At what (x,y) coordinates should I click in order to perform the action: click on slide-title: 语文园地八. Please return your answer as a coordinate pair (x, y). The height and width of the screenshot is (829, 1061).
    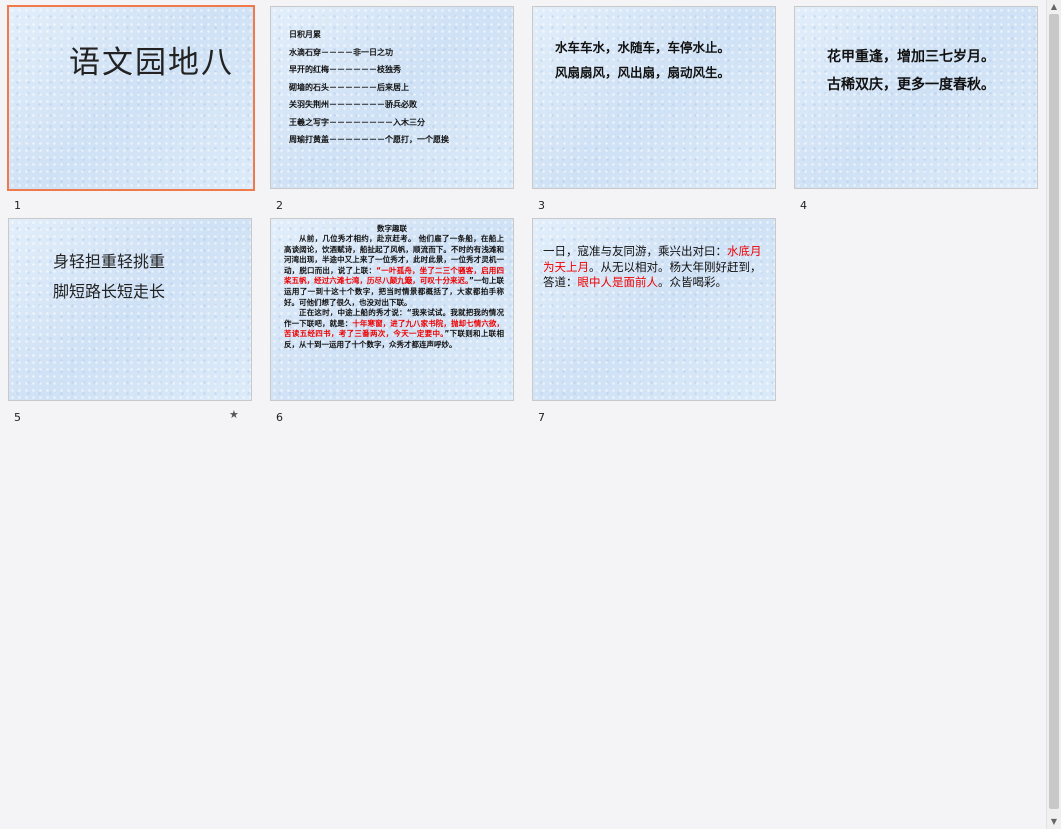
    Looking at the image, I should click on (151, 63).